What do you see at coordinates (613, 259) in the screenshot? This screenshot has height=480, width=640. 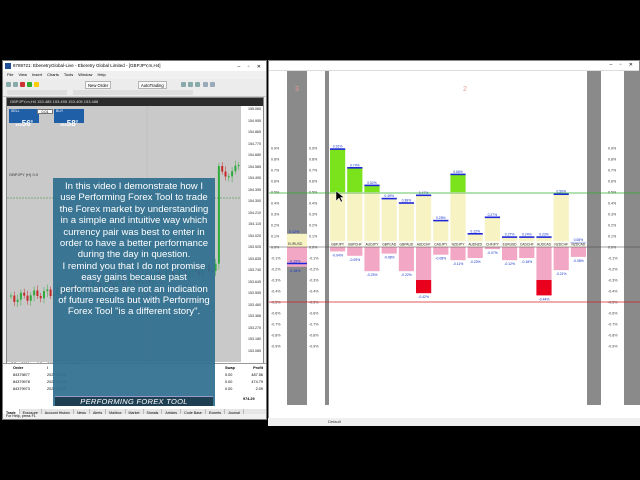 I see `right-scale-label: -0.1%` at bounding box center [613, 259].